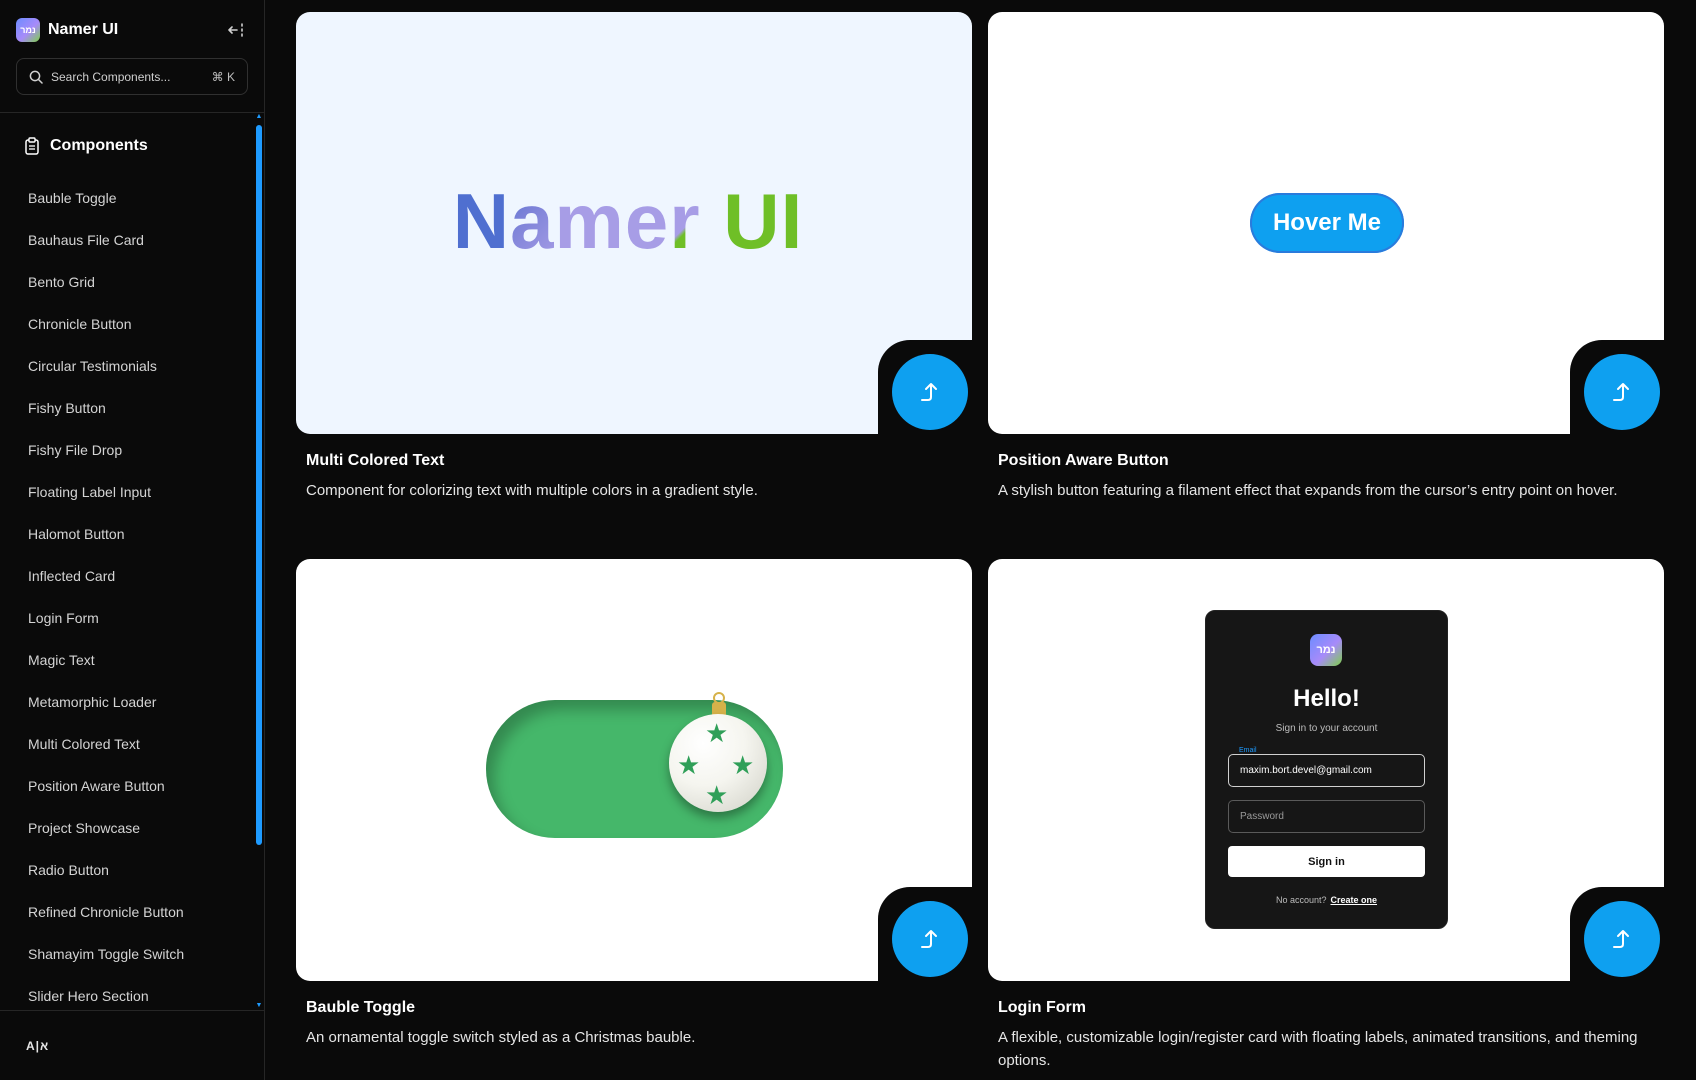 The image size is (1696, 1080). Describe the element at coordinates (132, 912) in the screenshot. I see `sidebar-item-refined-chronicle-button: Refined Chronicle Button` at that location.